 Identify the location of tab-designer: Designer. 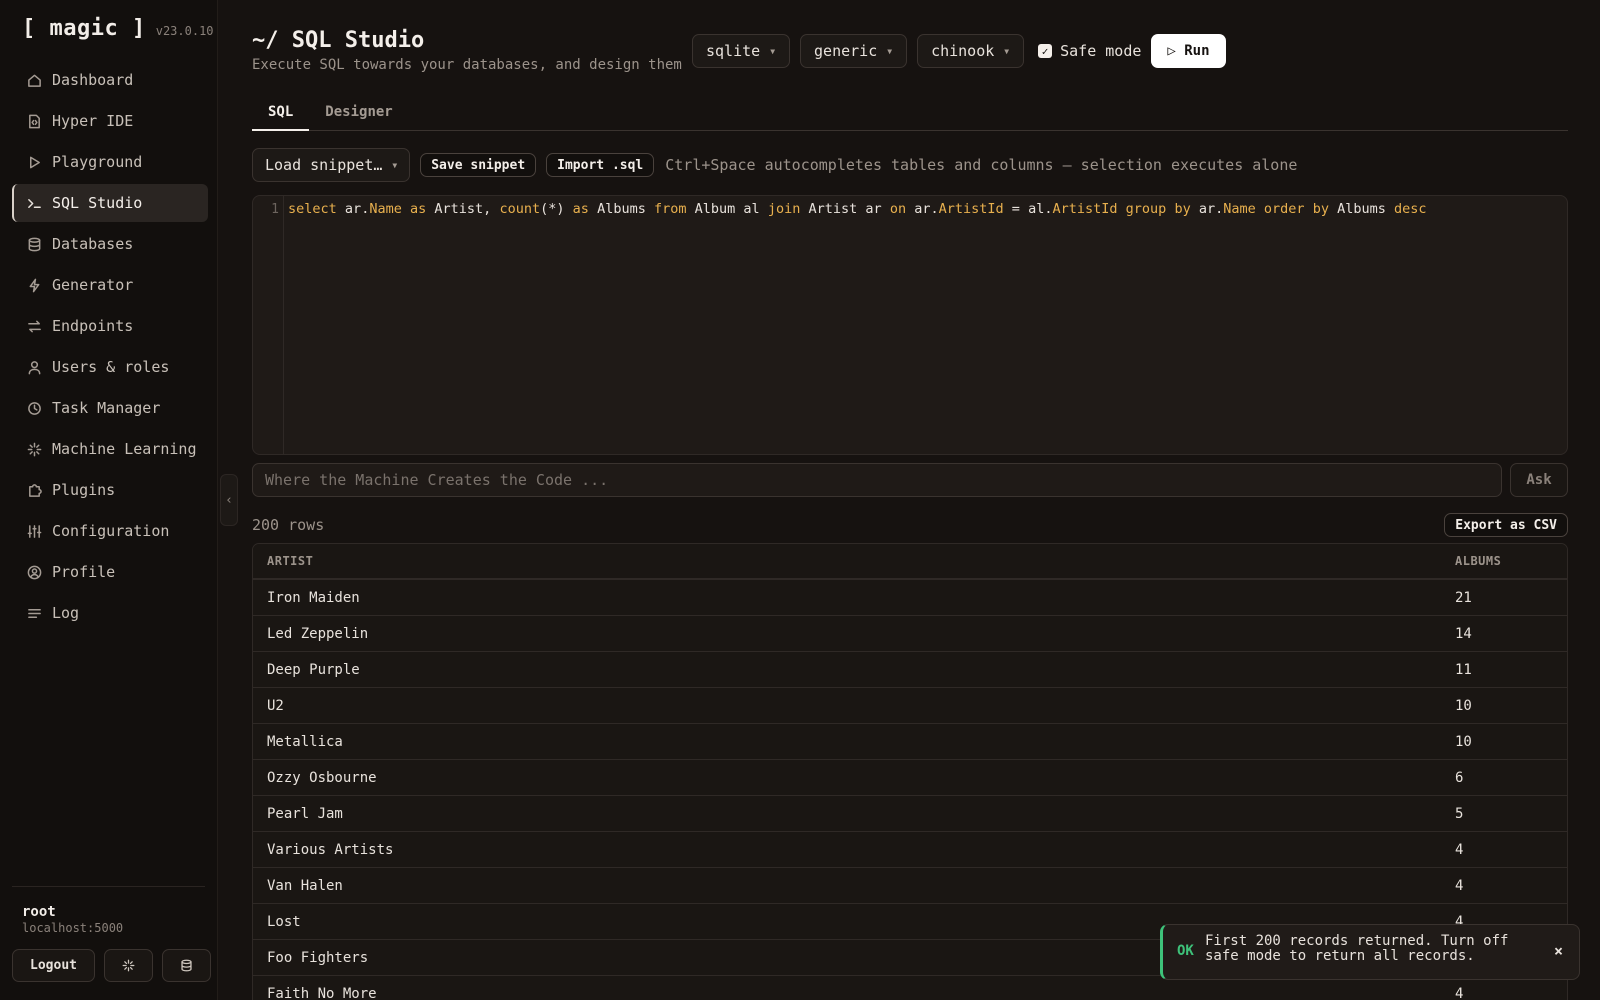
(358, 113).